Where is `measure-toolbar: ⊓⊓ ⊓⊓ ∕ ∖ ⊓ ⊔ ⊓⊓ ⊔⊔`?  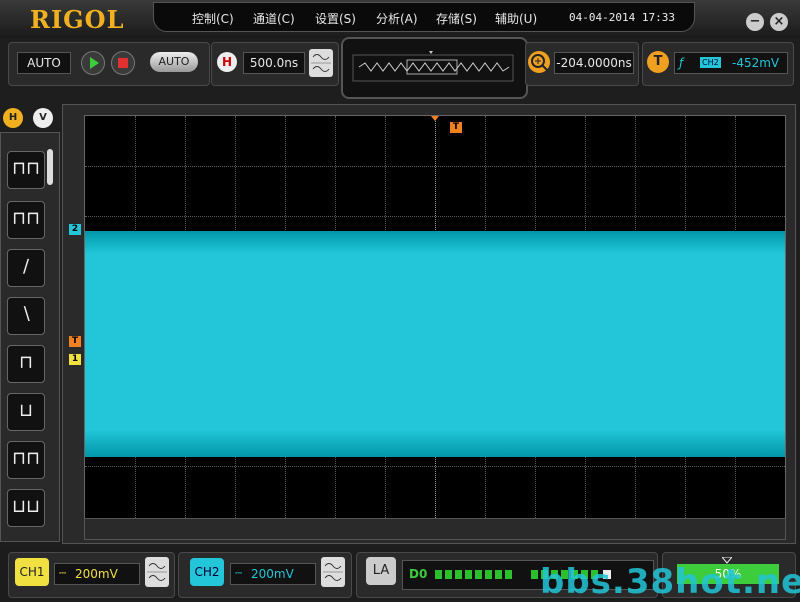 measure-toolbar: ⊓⊓ ⊓⊓ ∕ ∖ ⊓ ⊔ ⊓⊓ ⊔⊔ is located at coordinates (30, 337).